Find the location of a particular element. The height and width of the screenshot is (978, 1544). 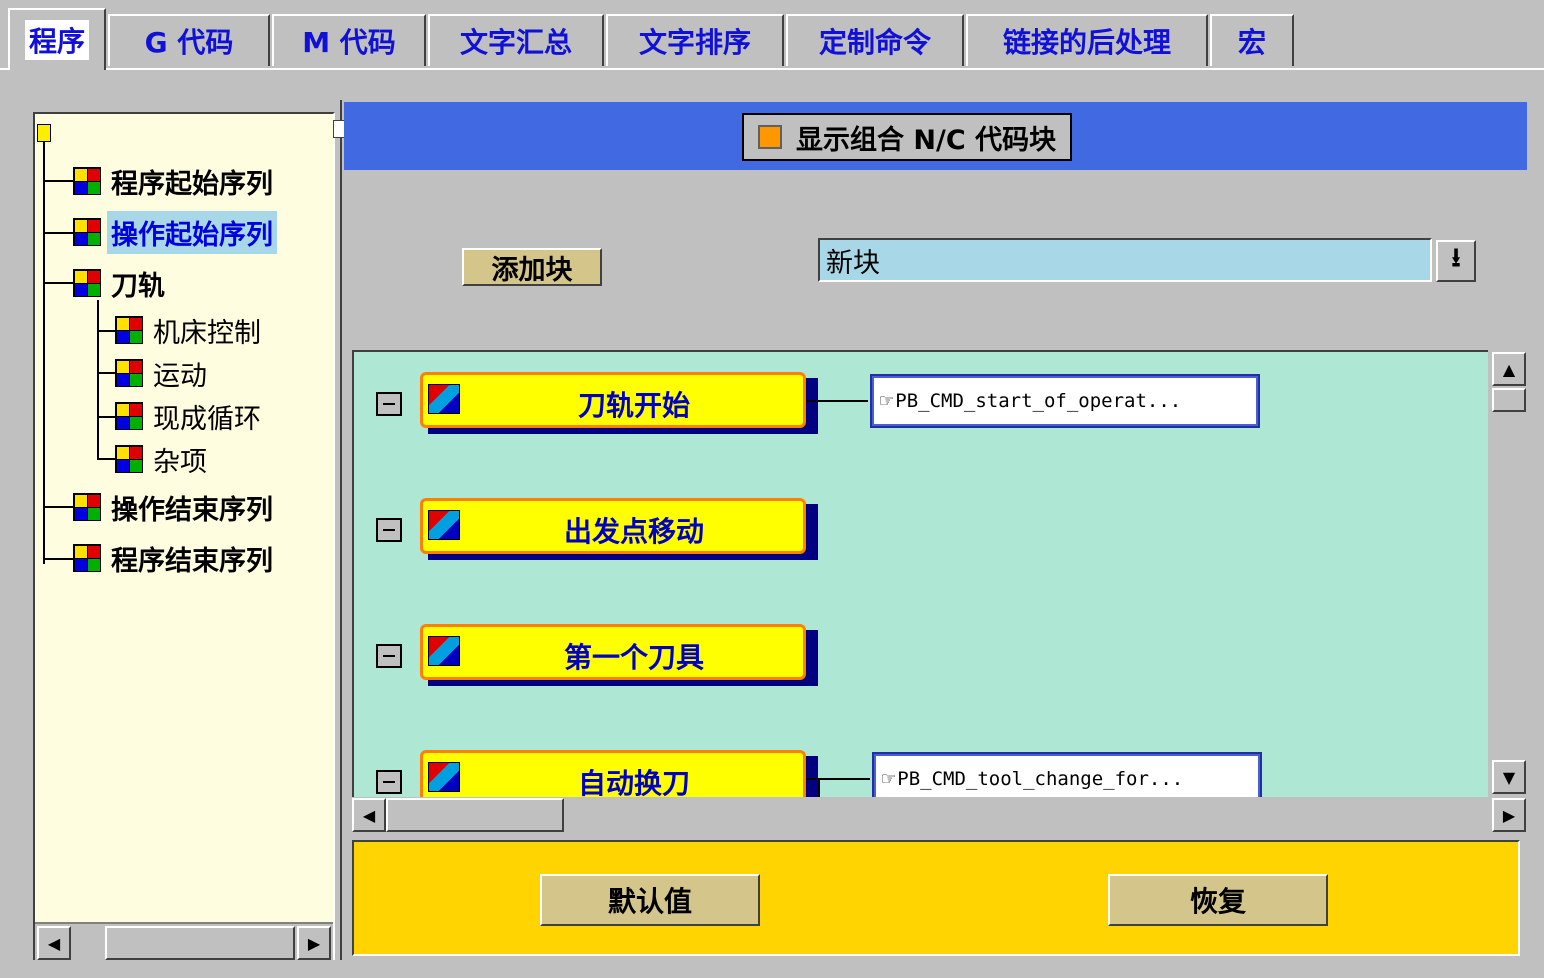

tree-item-canned-cycles: 现成循环 is located at coordinates (190, 416).